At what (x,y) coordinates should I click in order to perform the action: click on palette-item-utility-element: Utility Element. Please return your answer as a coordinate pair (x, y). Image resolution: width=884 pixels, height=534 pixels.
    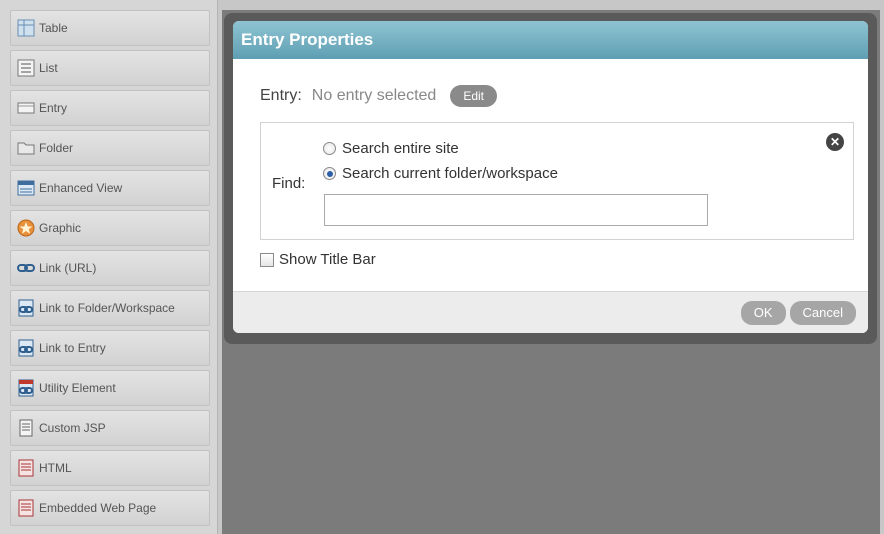
    Looking at the image, I should click on (110, 388).